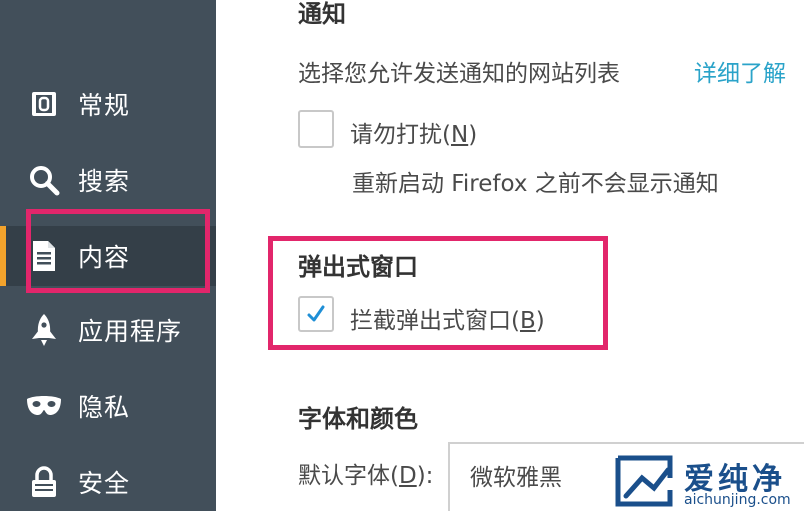 This screenshot has height=511, width=804. I want to click on sidebar-item-content: 内容, so click(108, 256).